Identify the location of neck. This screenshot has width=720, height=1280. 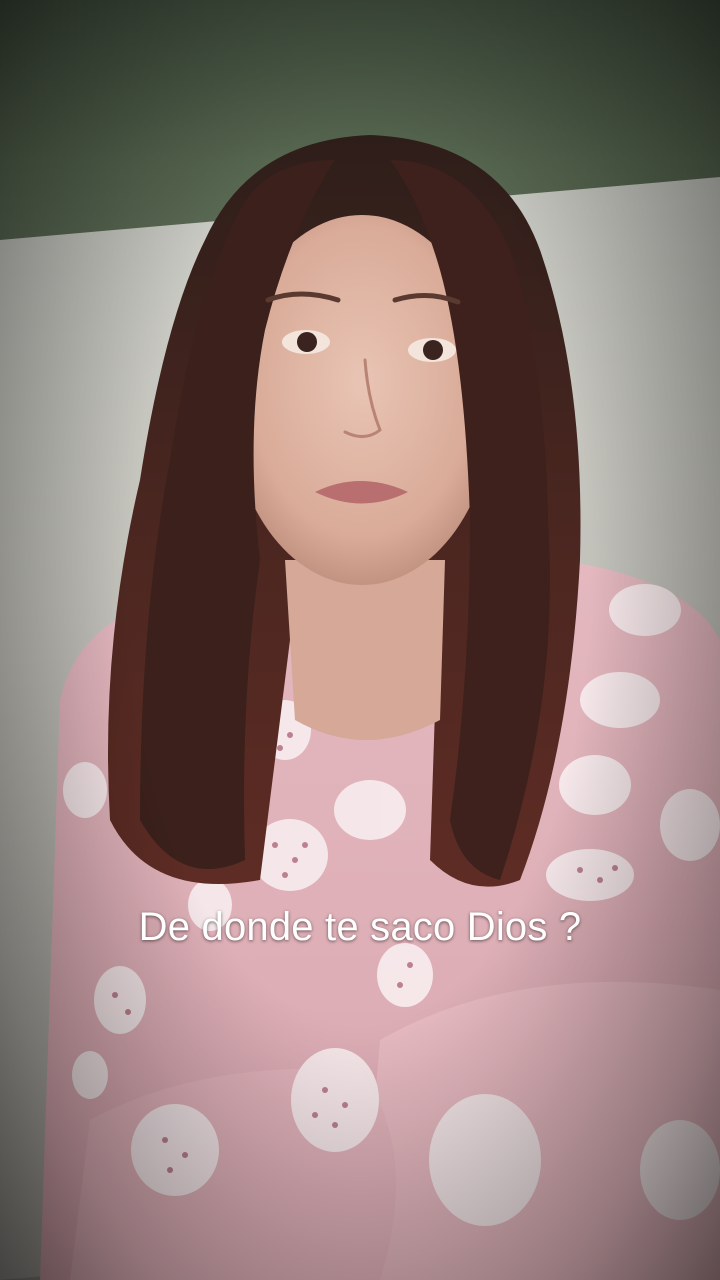
(365, 650).